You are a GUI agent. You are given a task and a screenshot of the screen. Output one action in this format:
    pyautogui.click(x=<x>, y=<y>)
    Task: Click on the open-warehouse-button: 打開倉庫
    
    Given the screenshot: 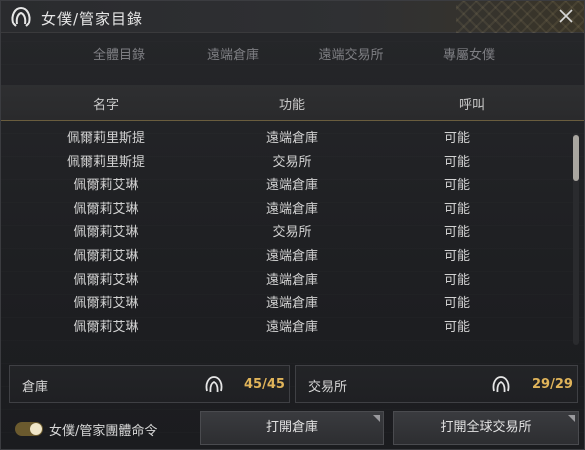 What is the action you would take?
    pyautogui.click(x=292, y=428)
    